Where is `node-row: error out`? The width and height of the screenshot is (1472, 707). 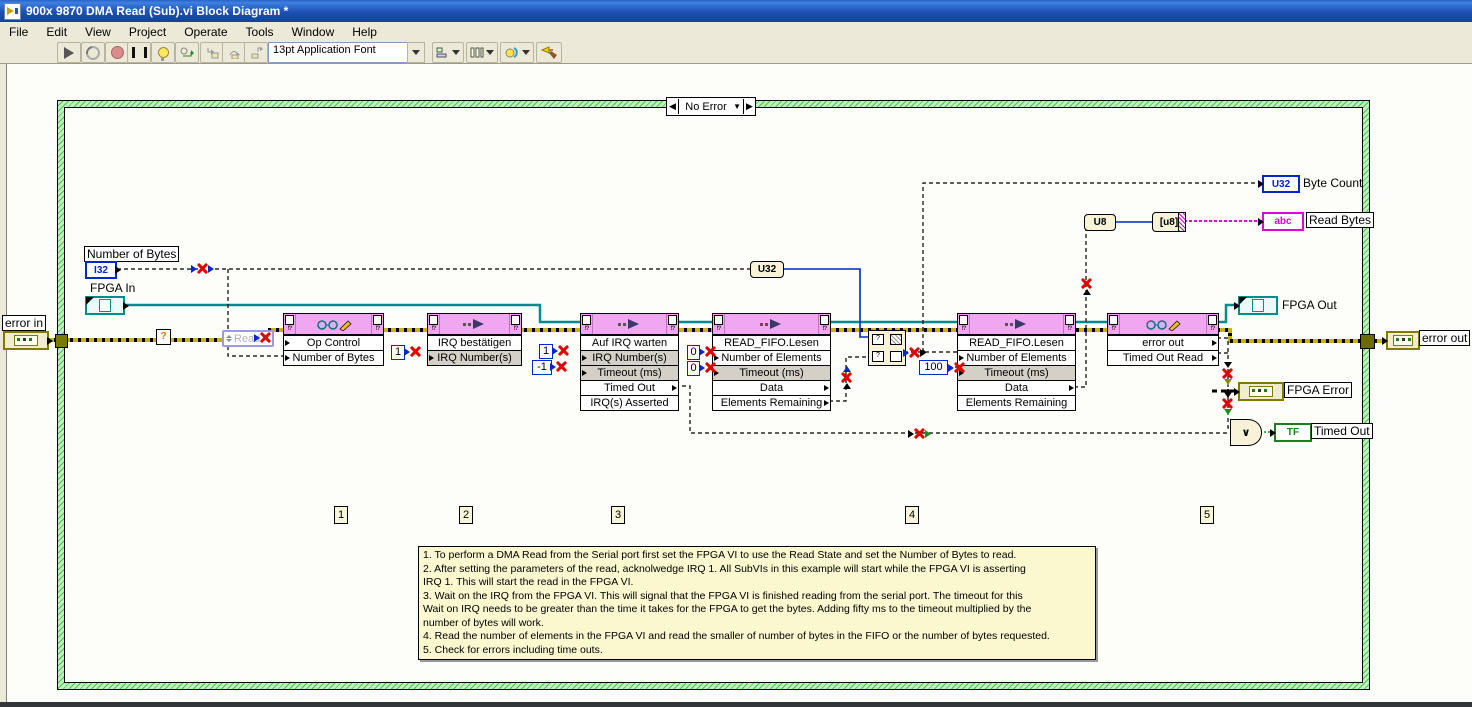
node-row: error out is located at coordinates (1163, 342).